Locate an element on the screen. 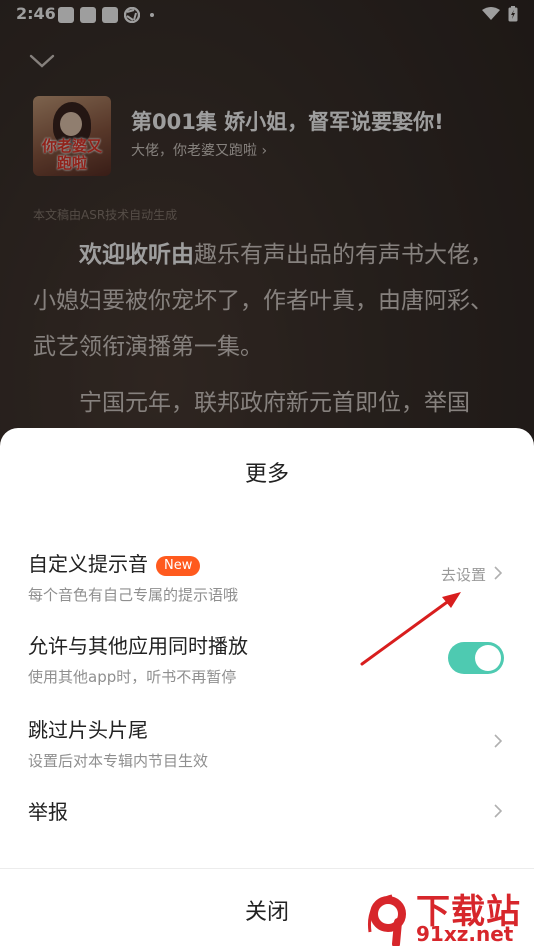 The height and width of the screenshot is (950, 534). concurrent-playback-toggle is located at coordinates (476, 658).